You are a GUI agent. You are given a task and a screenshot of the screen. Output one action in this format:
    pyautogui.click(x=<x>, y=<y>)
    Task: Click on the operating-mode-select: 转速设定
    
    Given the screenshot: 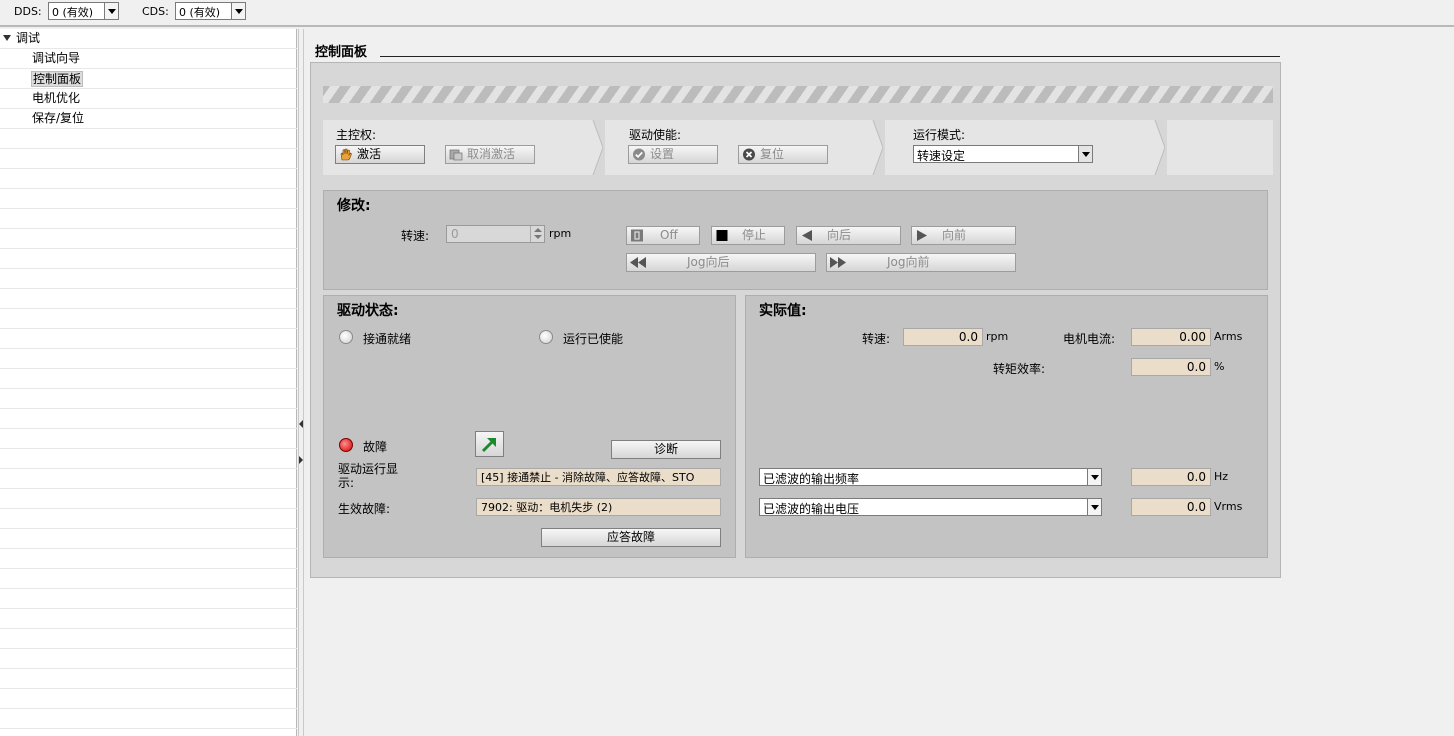 What is the action you would take?
    pyautogui.click(x=1003, y=154)
    